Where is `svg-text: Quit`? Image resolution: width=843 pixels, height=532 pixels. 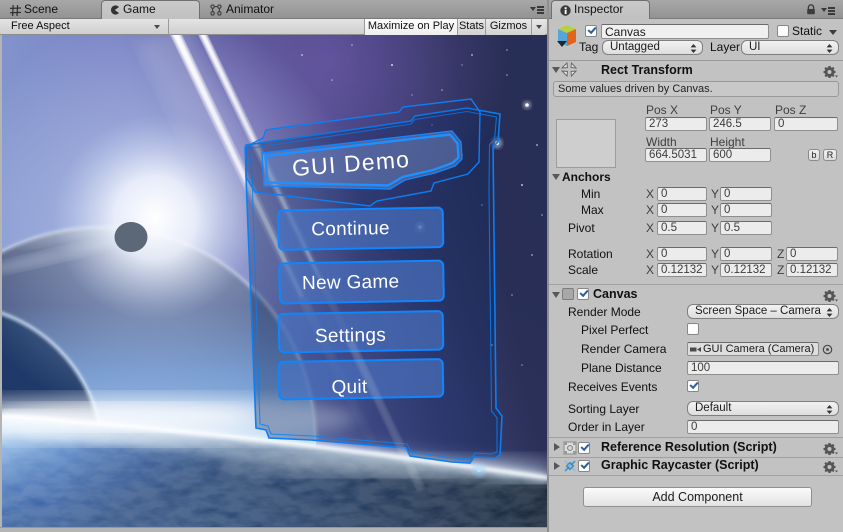 svg-text: Quit is located at coordinates (349, 388).